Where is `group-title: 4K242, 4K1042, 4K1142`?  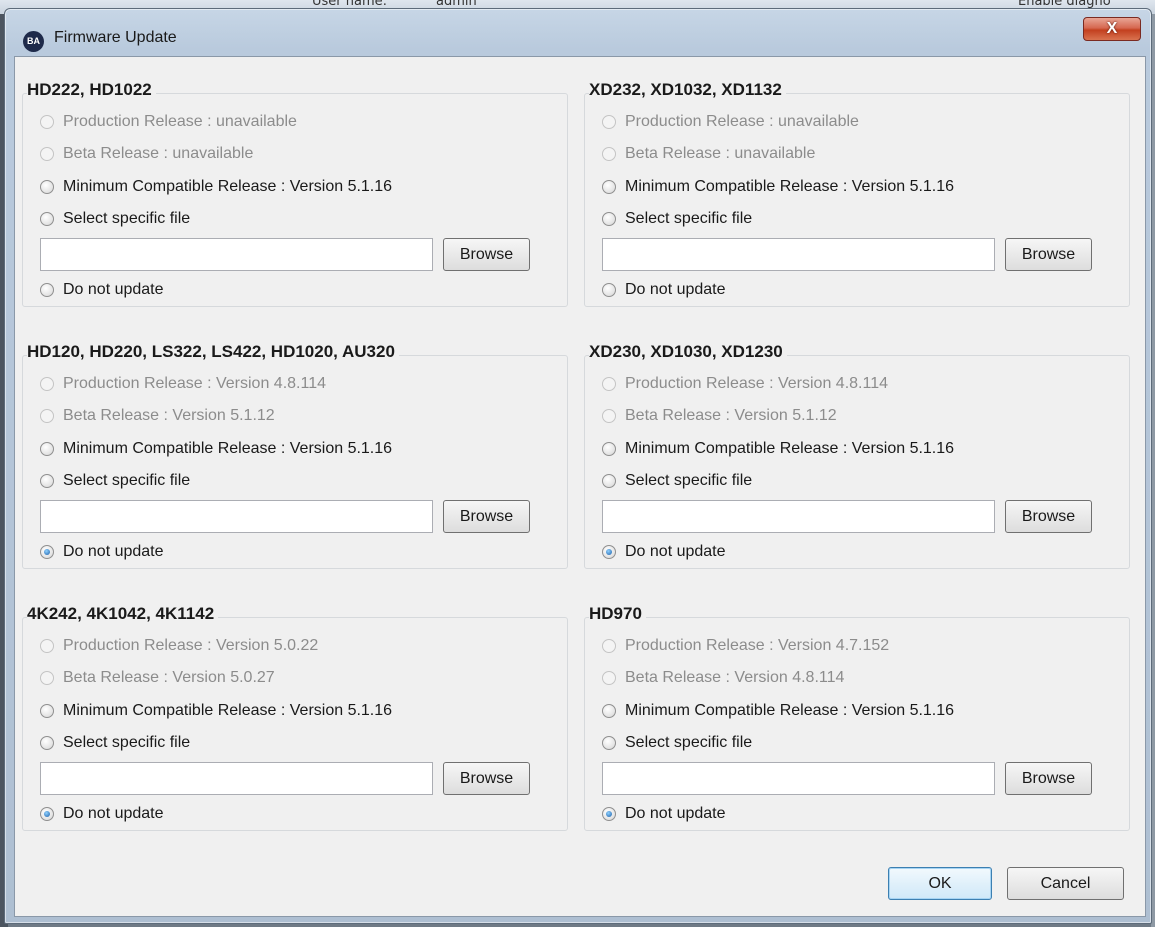
group-title: 4K242, 4K1042, 4K1142 is located at coordinates (123, 614).